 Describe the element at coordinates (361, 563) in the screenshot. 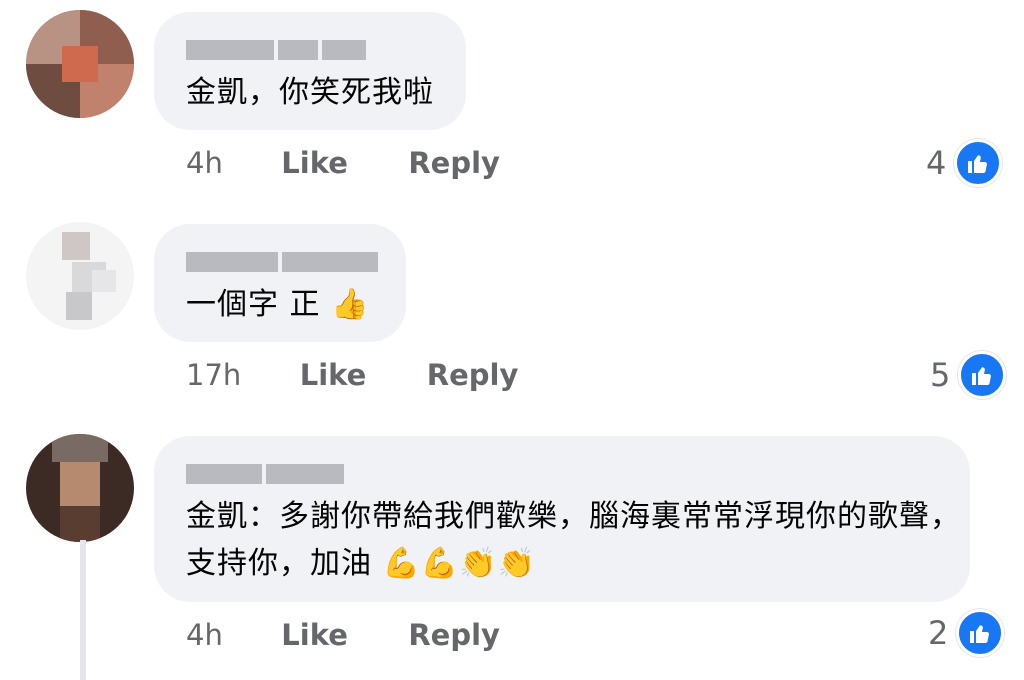

I see `comment-text-line-2: 支持你，加油 💪💪👏👏` at that location.